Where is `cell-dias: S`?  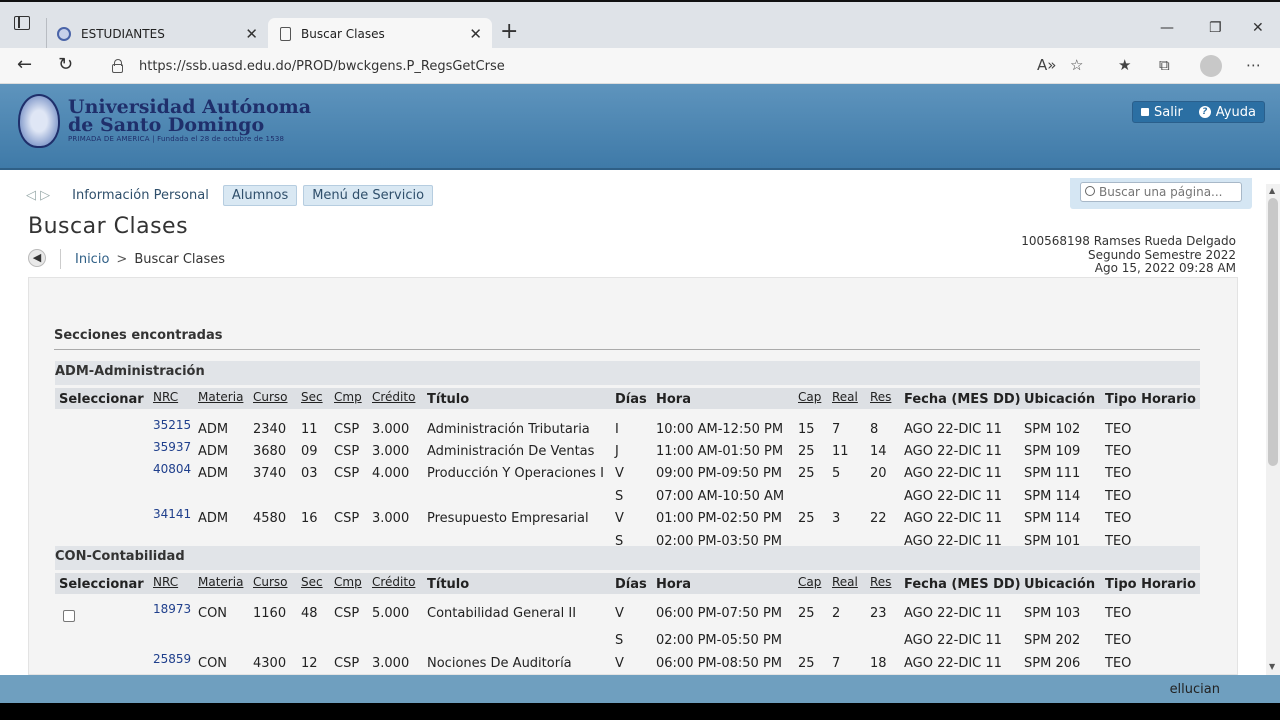 cell-dias: S is located at coordinates (619, 640).